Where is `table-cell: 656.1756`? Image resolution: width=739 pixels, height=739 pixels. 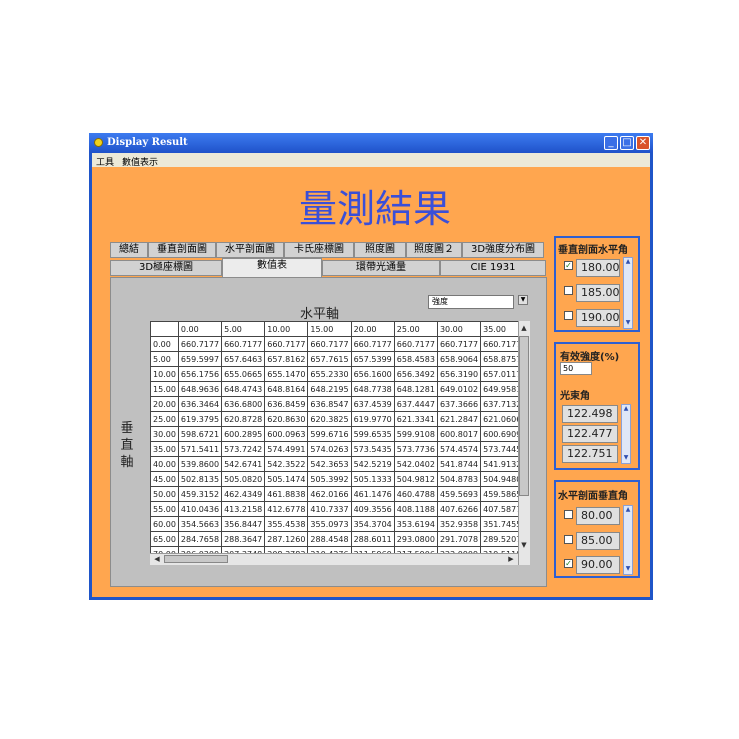
table-cell: 656.1756 is located at coordinates (200, 374).